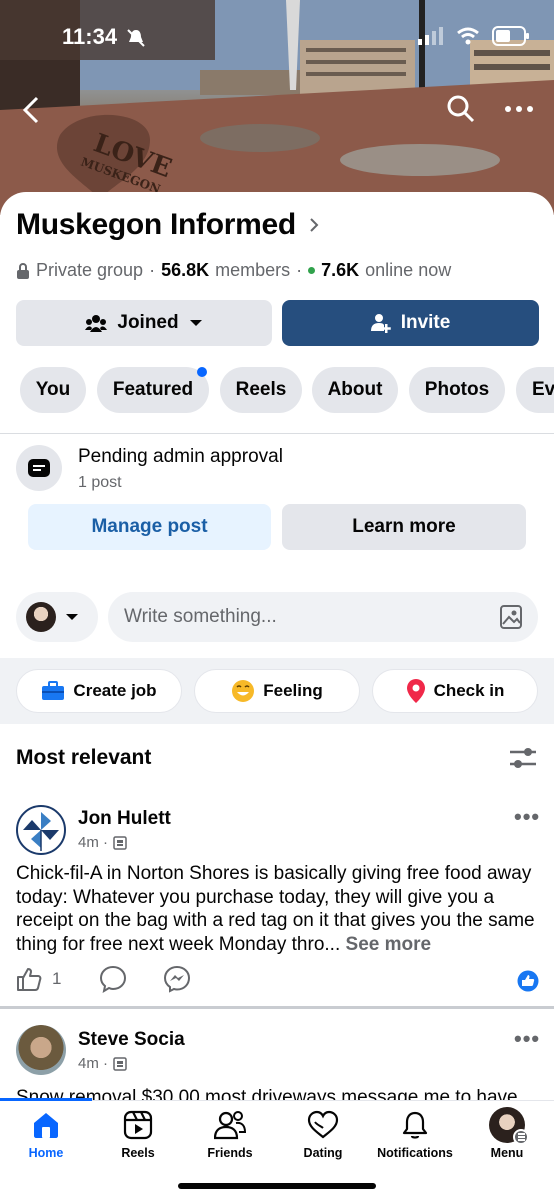 Image resolution: width=554 pixels, height=1202 pixels. What do you see at coordinates (510, 36) in the screenshot?
I see `battery-icon` at bounding box center [510, 36].